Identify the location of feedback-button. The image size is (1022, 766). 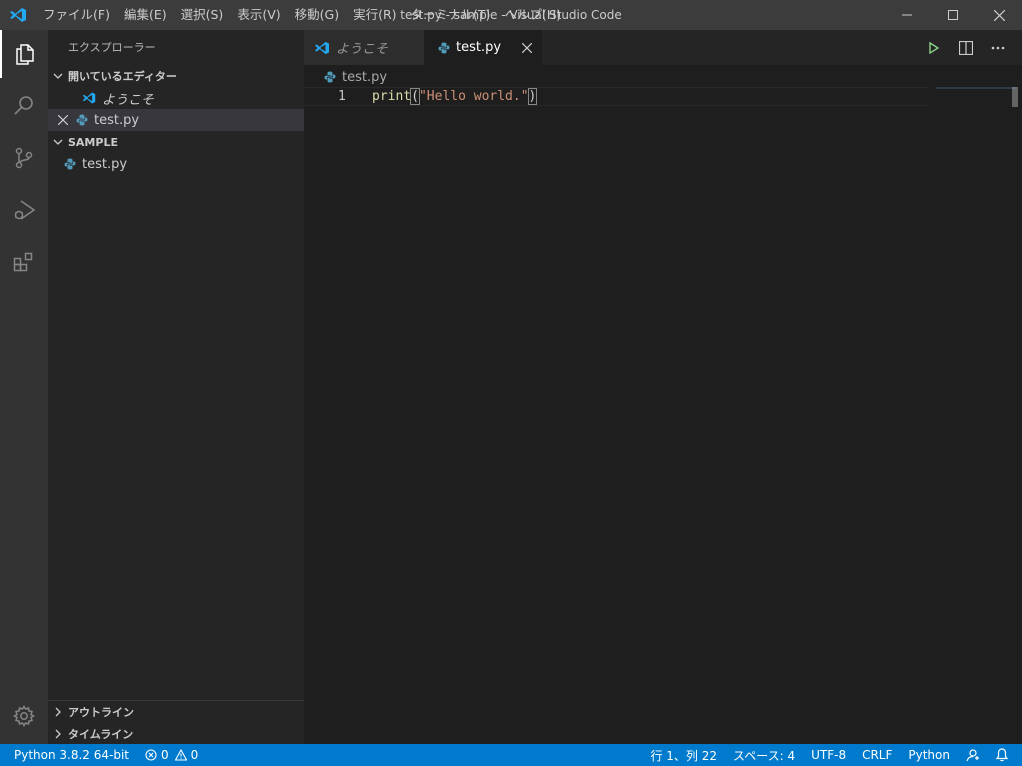
(973, 755).